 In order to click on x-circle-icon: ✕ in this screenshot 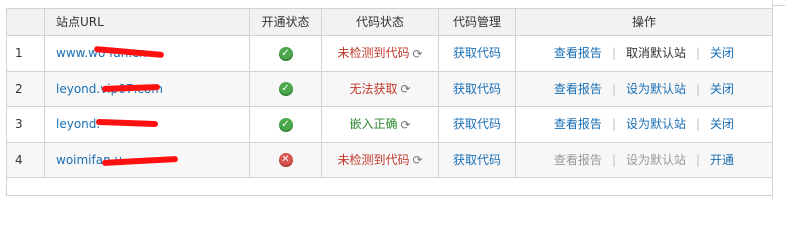, I will do `click(285, 160)`.